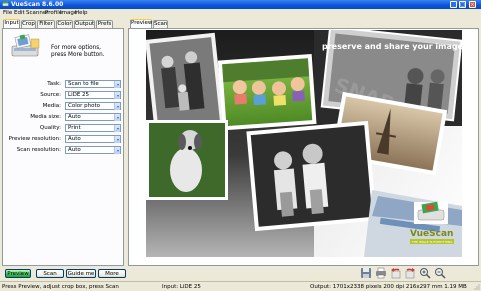 Image resolution: width=481 pixels, height=291 pixels. What do you see at coordinates (38, 150) in the screenshot?
I see `scan-resolution-label: Scan resolution:` at bounding box center [38, 150].